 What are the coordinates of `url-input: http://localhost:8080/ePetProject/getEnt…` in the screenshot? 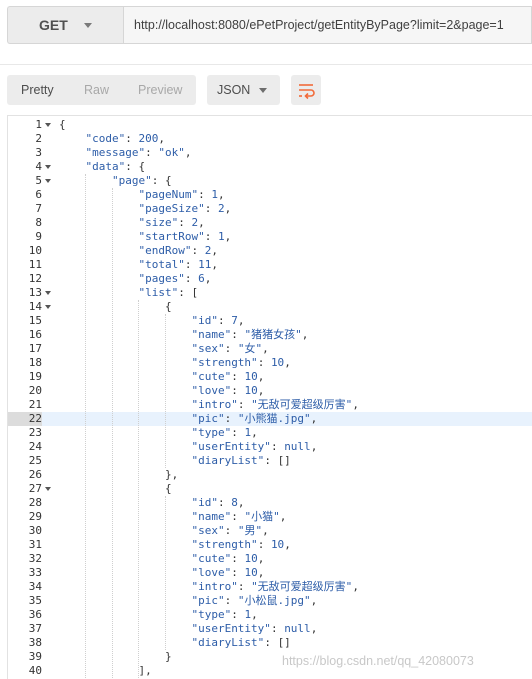 It's located at (327, 25).